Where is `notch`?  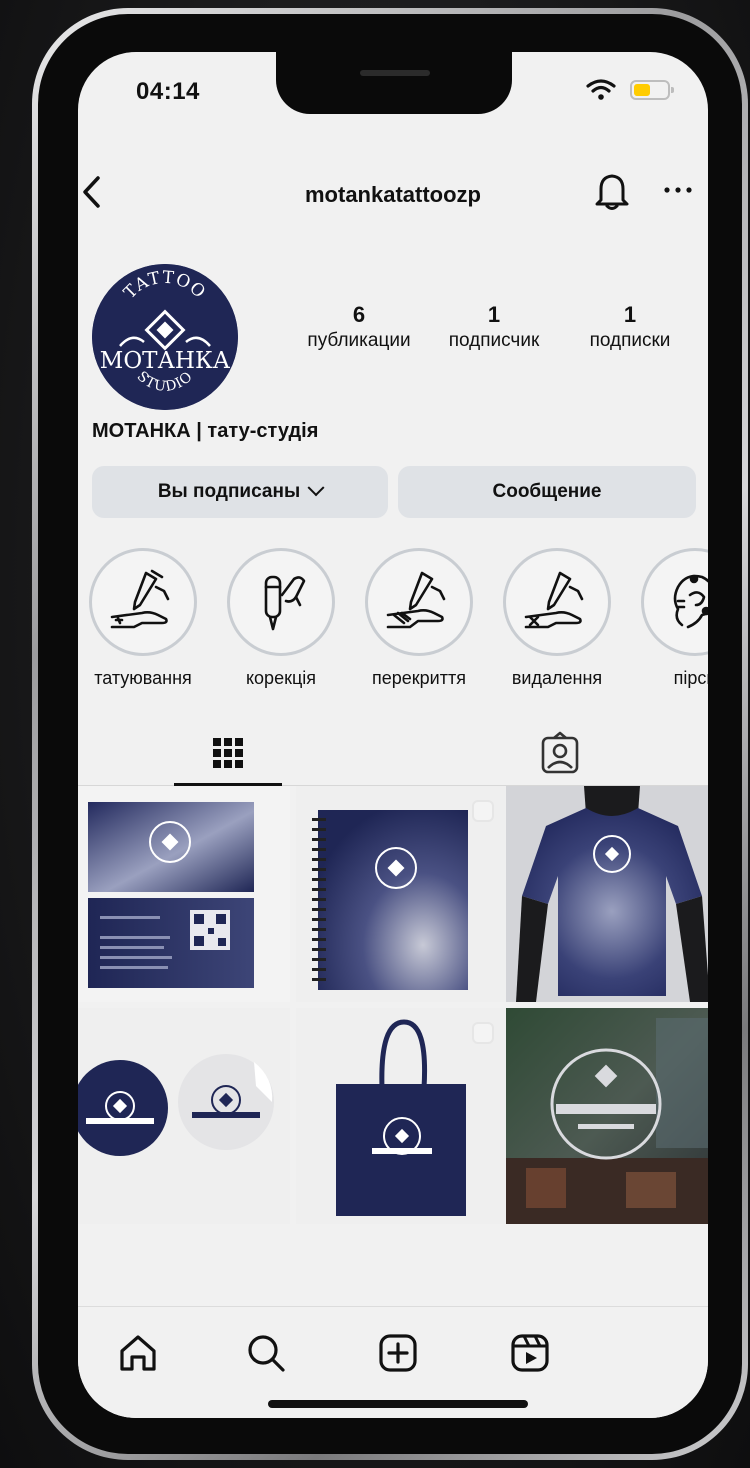 notch is located at coordinates (394, 83).